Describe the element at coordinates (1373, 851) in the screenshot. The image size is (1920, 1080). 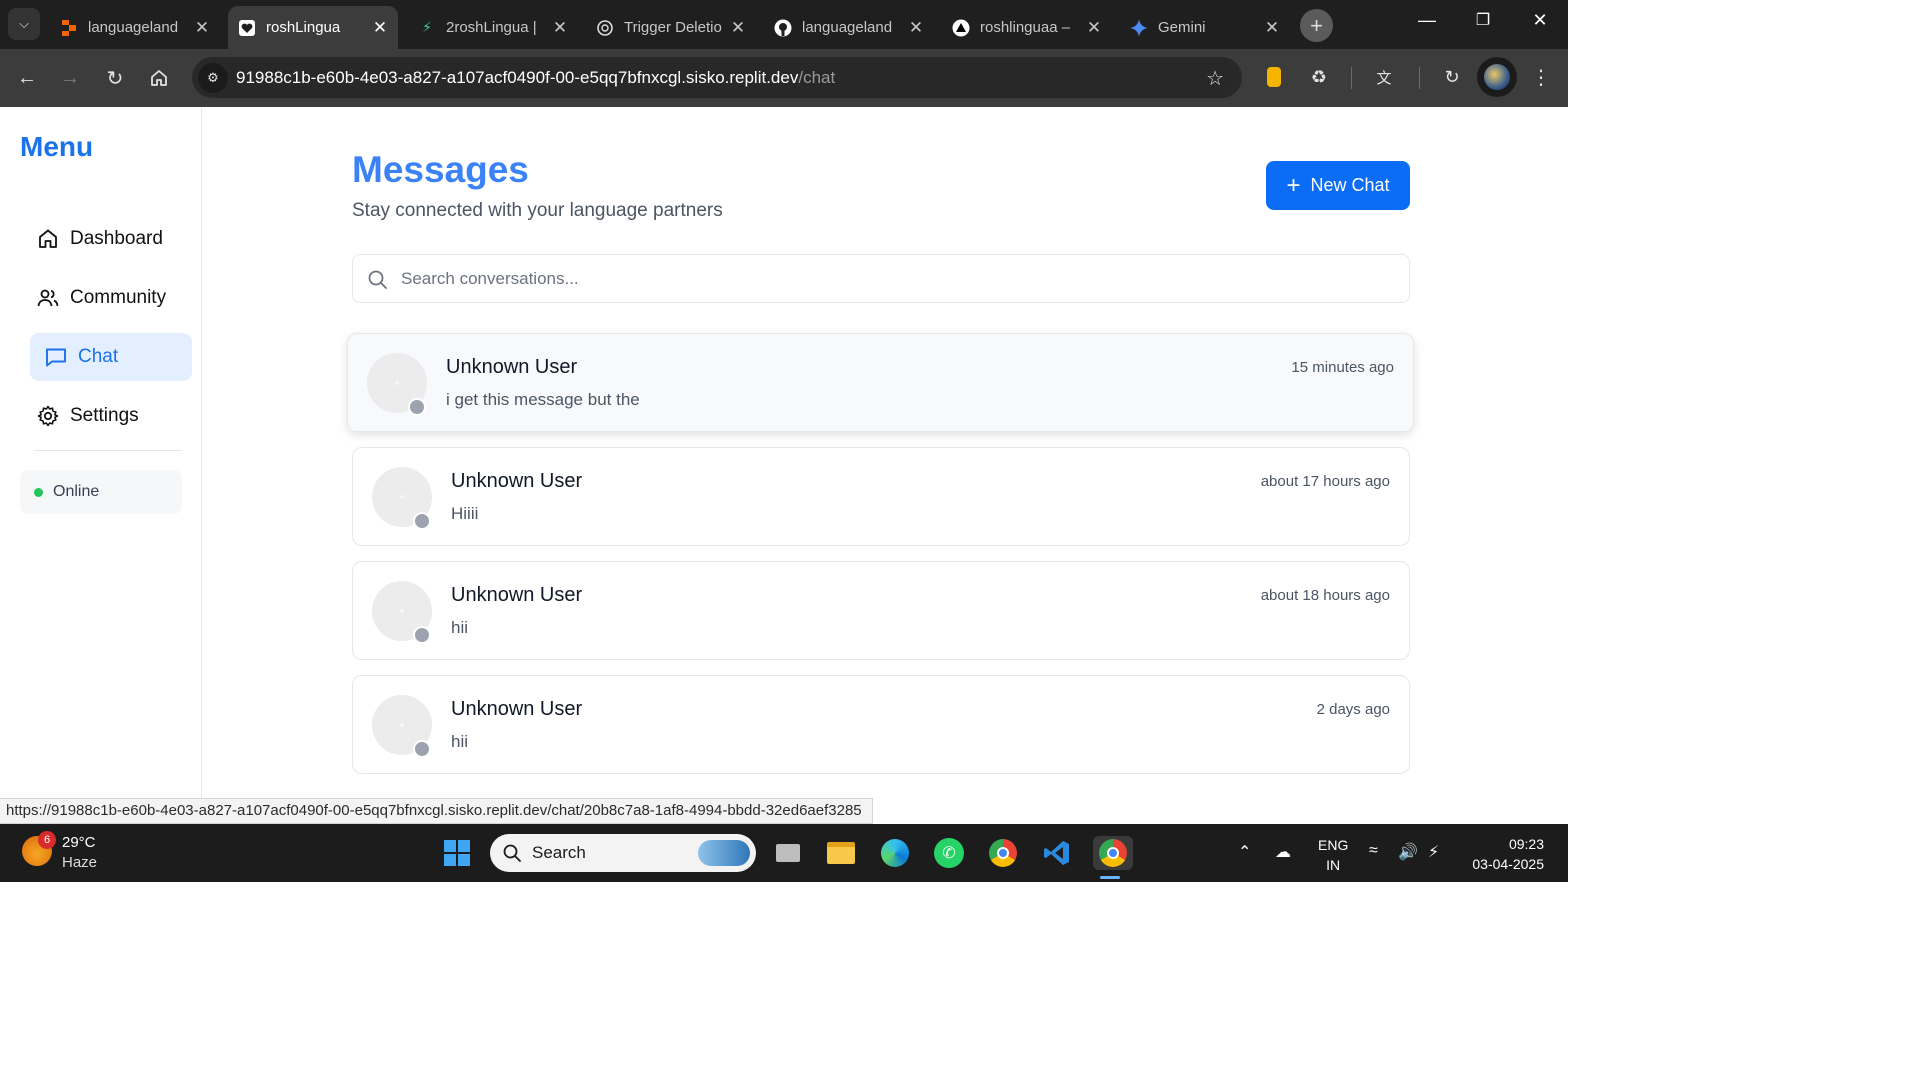
I see `wifi-icon: ≈` at that location.